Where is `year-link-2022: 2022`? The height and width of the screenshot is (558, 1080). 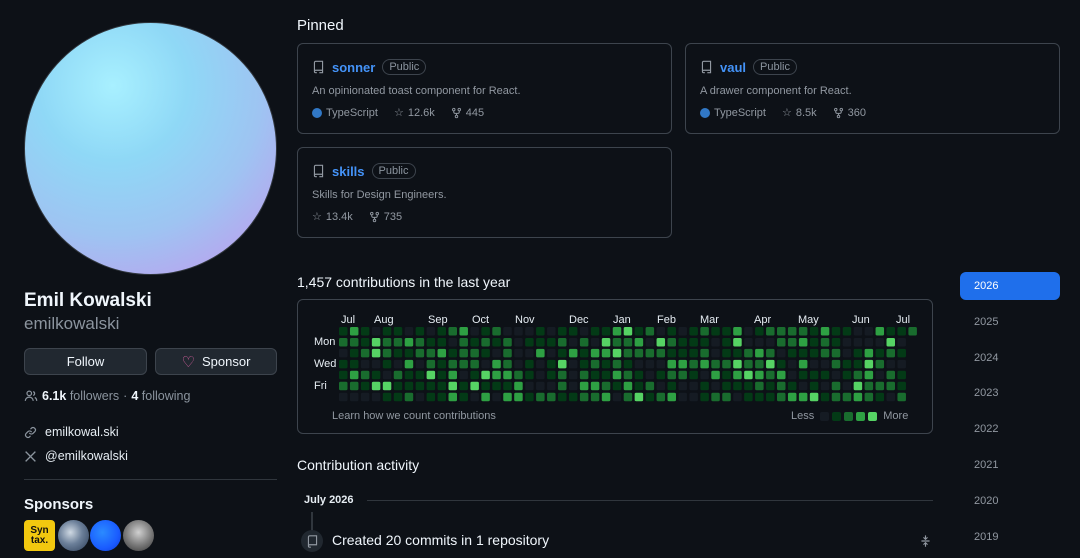
year-link-2022: 2022 is located at coordinates (1010, 429).